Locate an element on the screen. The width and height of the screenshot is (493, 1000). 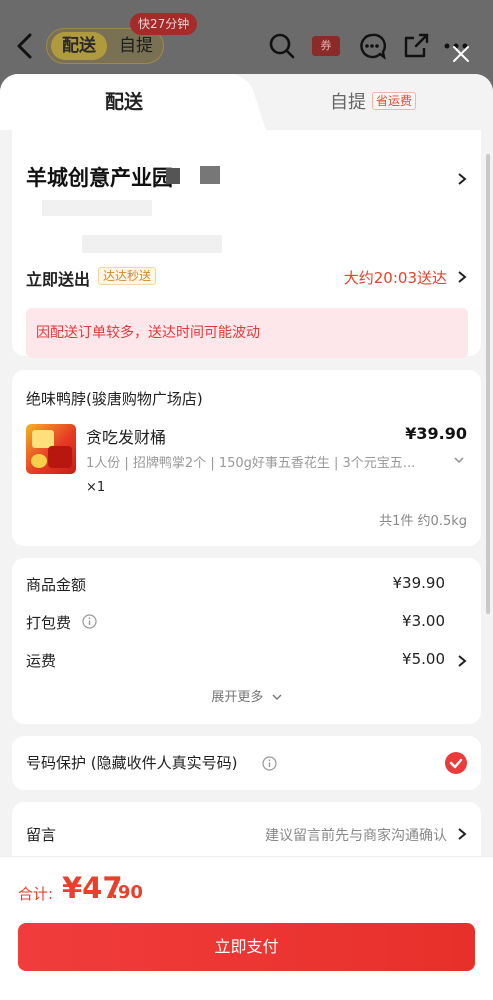
total-label: 合计: is located at coordinates (36, 894).